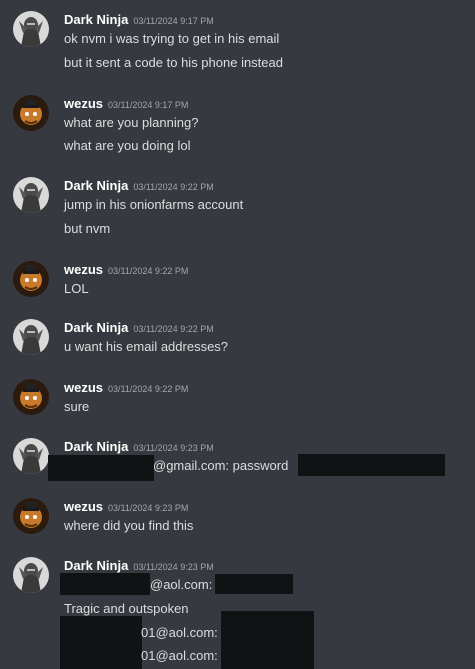  Describe the element at coordinates (126, 608) in the screenshot. I see `message-text: Tragic and outspoken` at that location.